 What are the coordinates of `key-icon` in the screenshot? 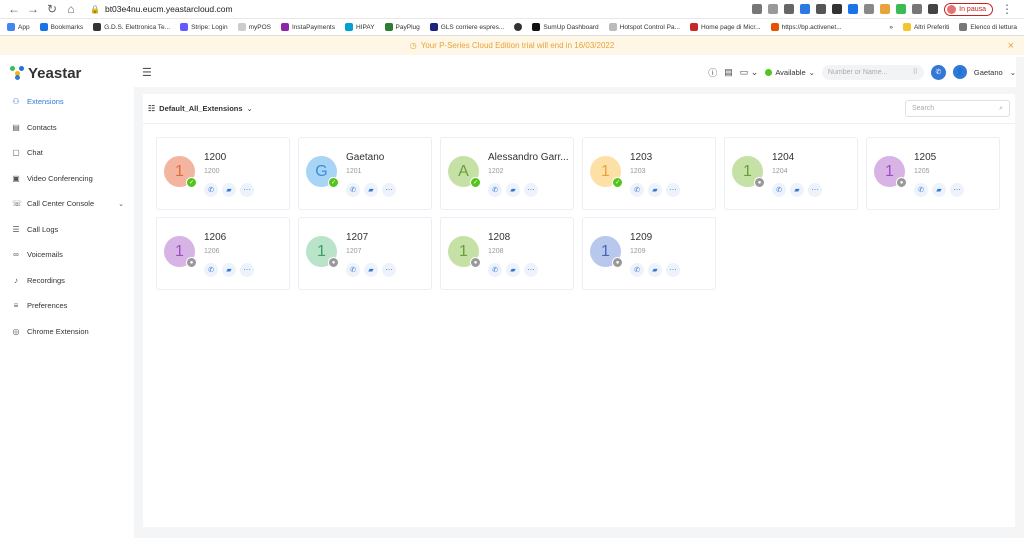 It's located at (757, 9).